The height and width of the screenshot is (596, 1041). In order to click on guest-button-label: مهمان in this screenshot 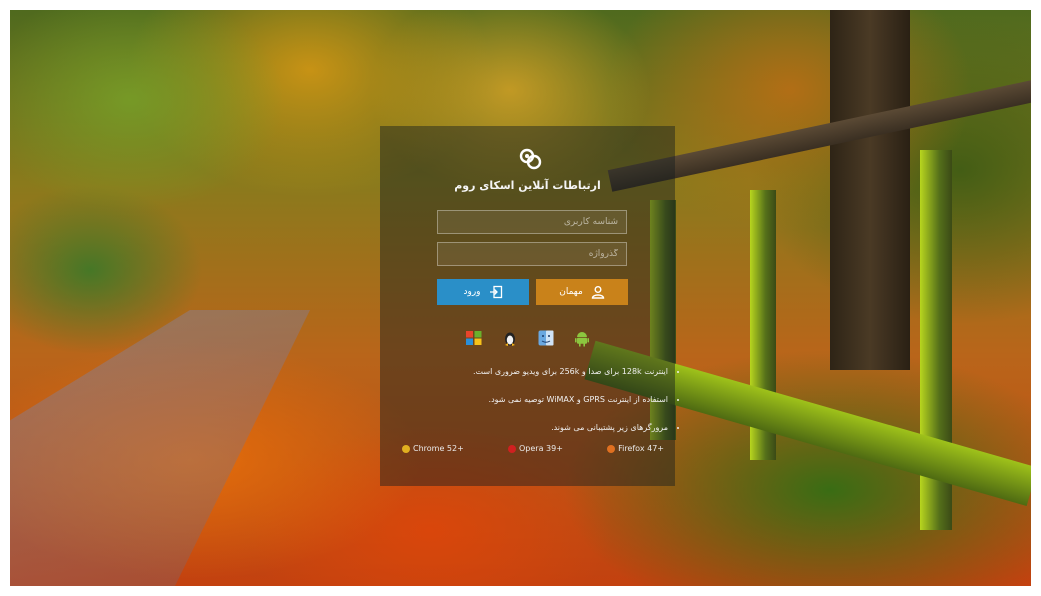, I will do `click(571, 292)`.